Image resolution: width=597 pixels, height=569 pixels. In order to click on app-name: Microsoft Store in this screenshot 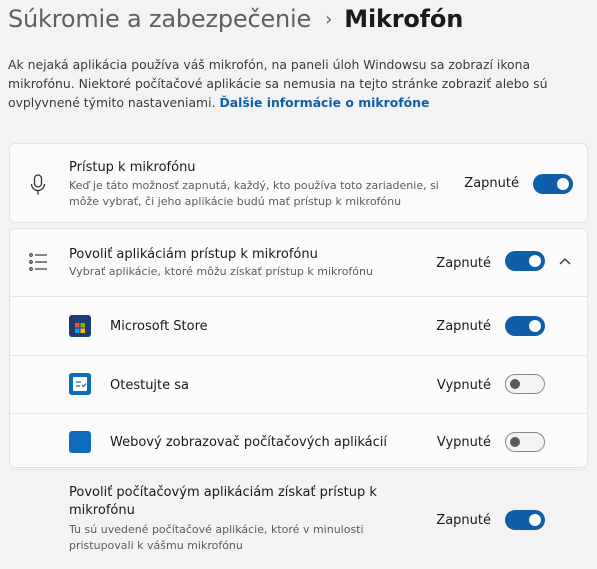, I will do `click(159, 326)`.